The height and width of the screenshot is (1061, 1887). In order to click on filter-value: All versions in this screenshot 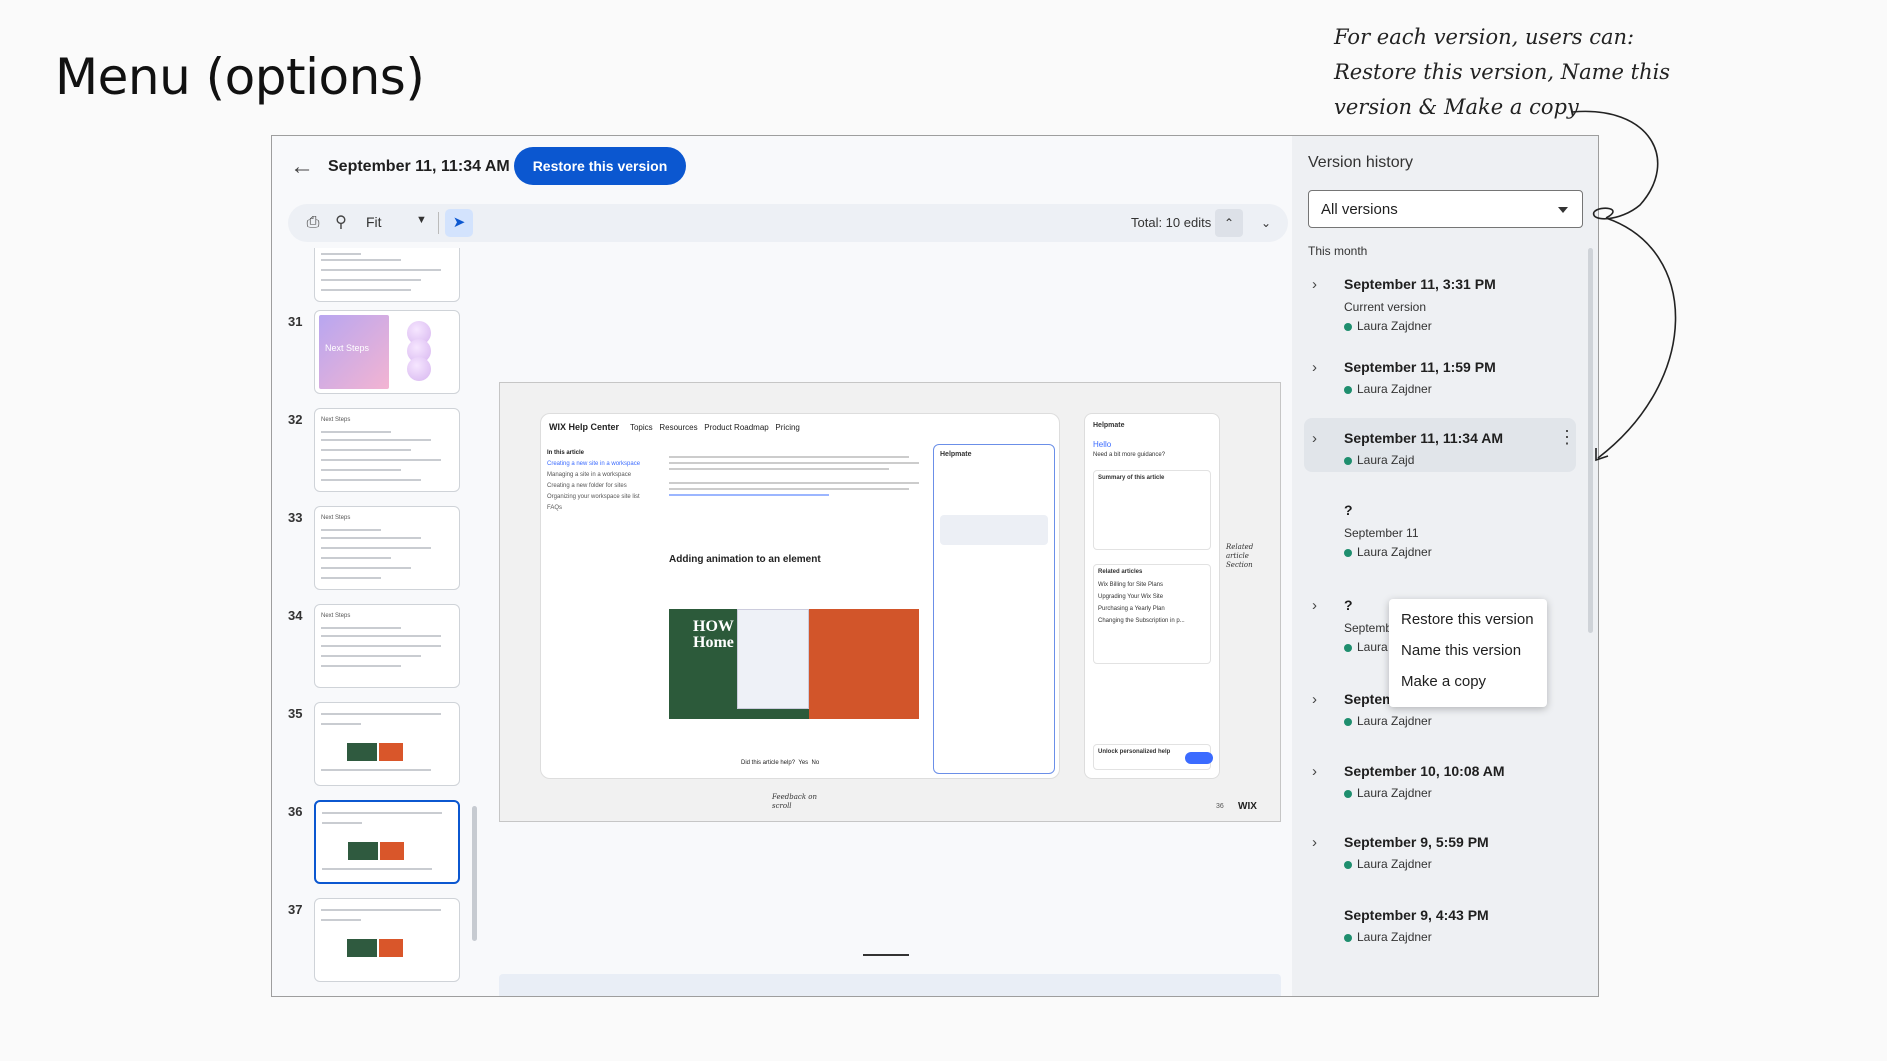, I will do `click(1359, 209)`.